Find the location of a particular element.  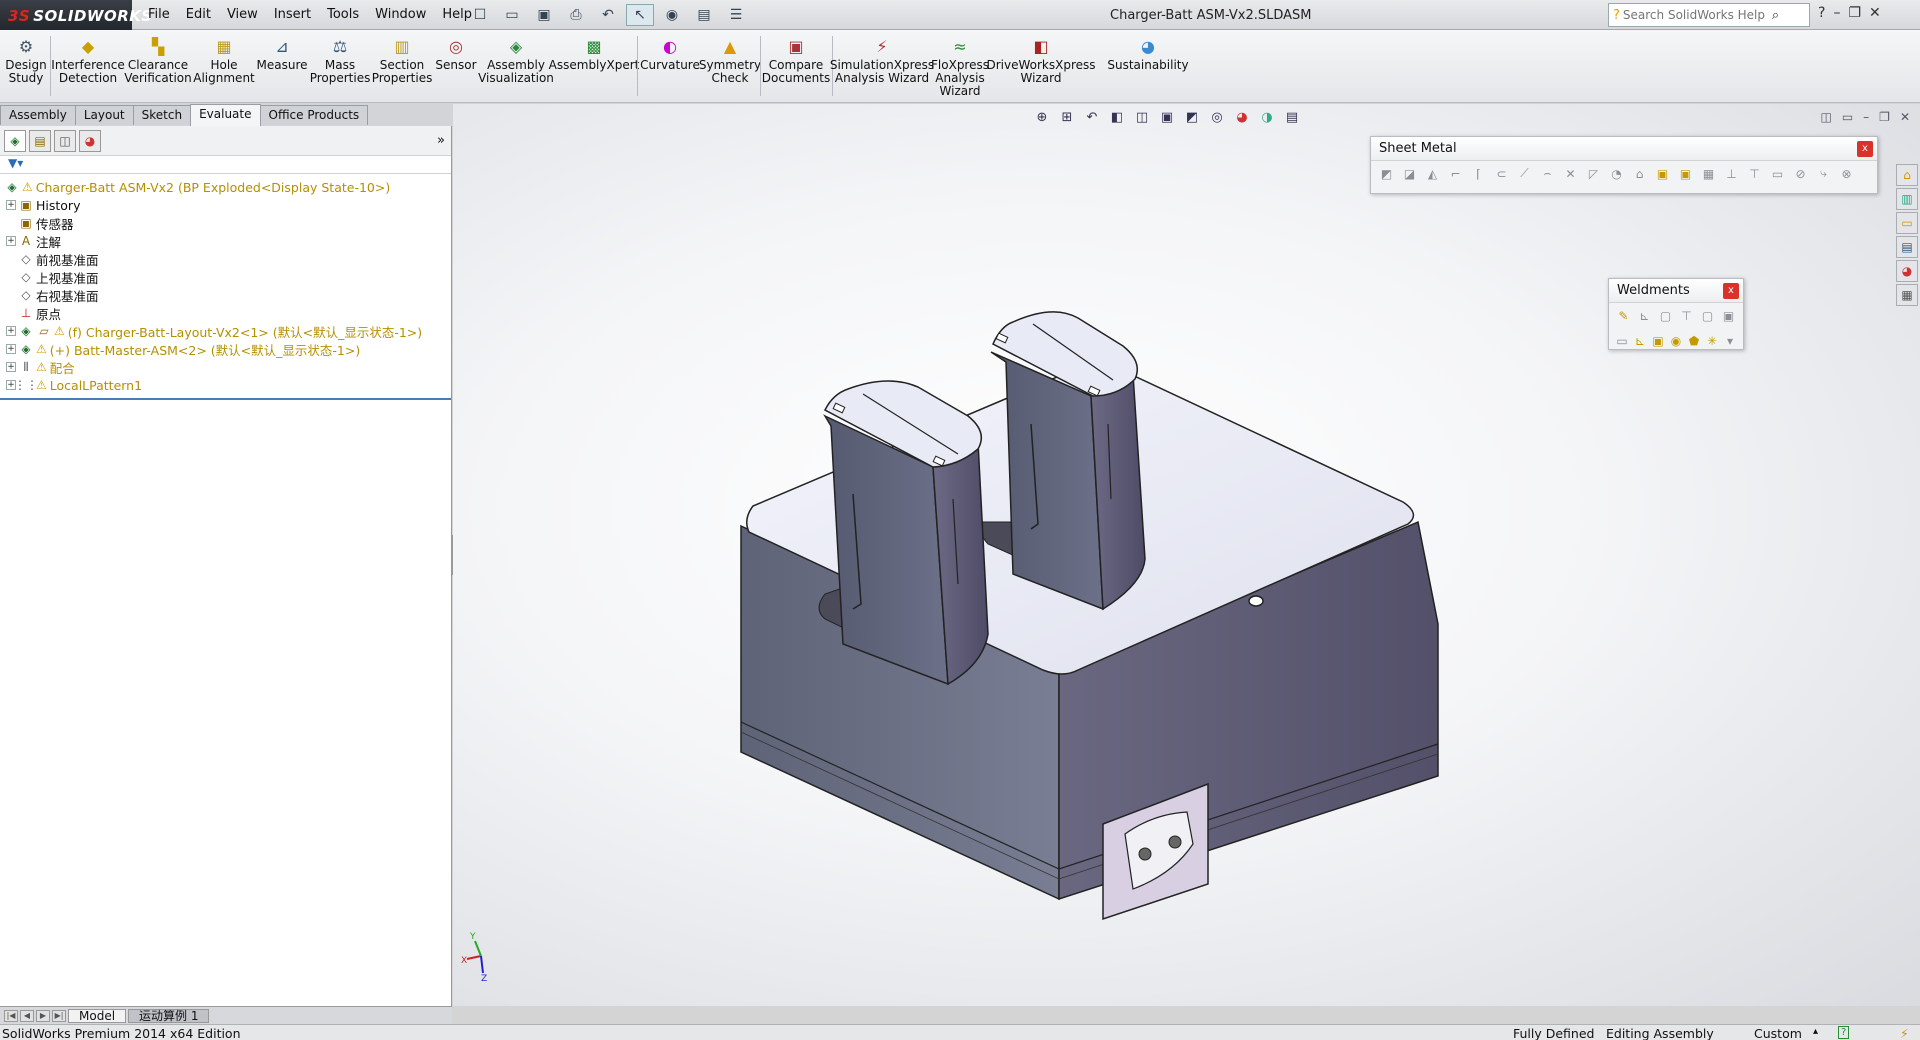

tab-layout: Layout is located at coordinates (104, 115).